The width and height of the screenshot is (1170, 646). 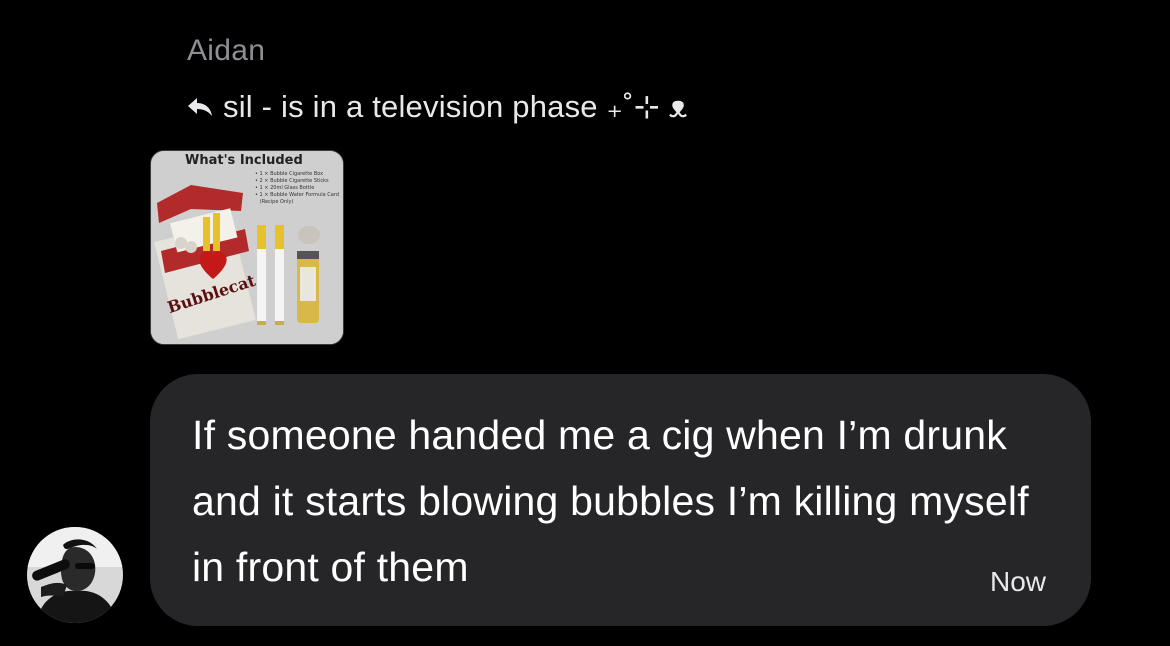 What do you see at coordinates (200, 107) in the screenshot?
I see `reply-arrow-icon` at bounding box center [200, 107].